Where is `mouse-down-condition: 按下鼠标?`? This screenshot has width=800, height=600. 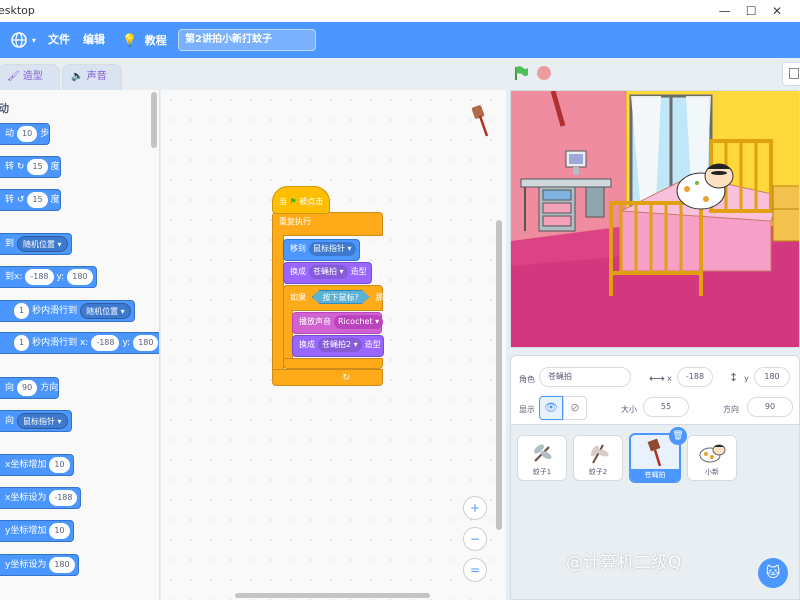
mouse-down-condition: 按下鼠标? is located at coordinates (341, 297).